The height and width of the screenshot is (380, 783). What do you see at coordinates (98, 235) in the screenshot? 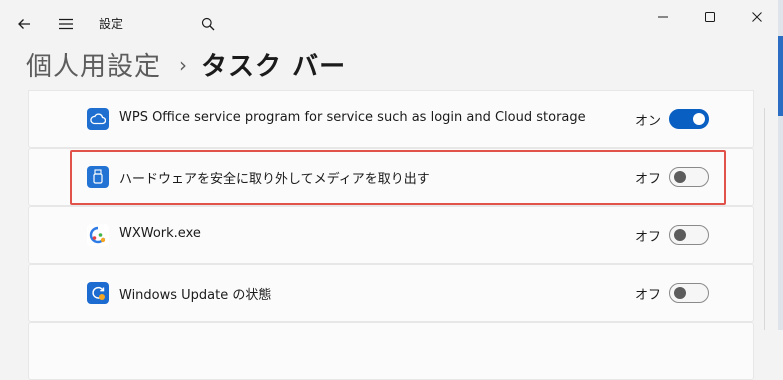
I see `wxwork-icon` at bounding box center [98, 235].